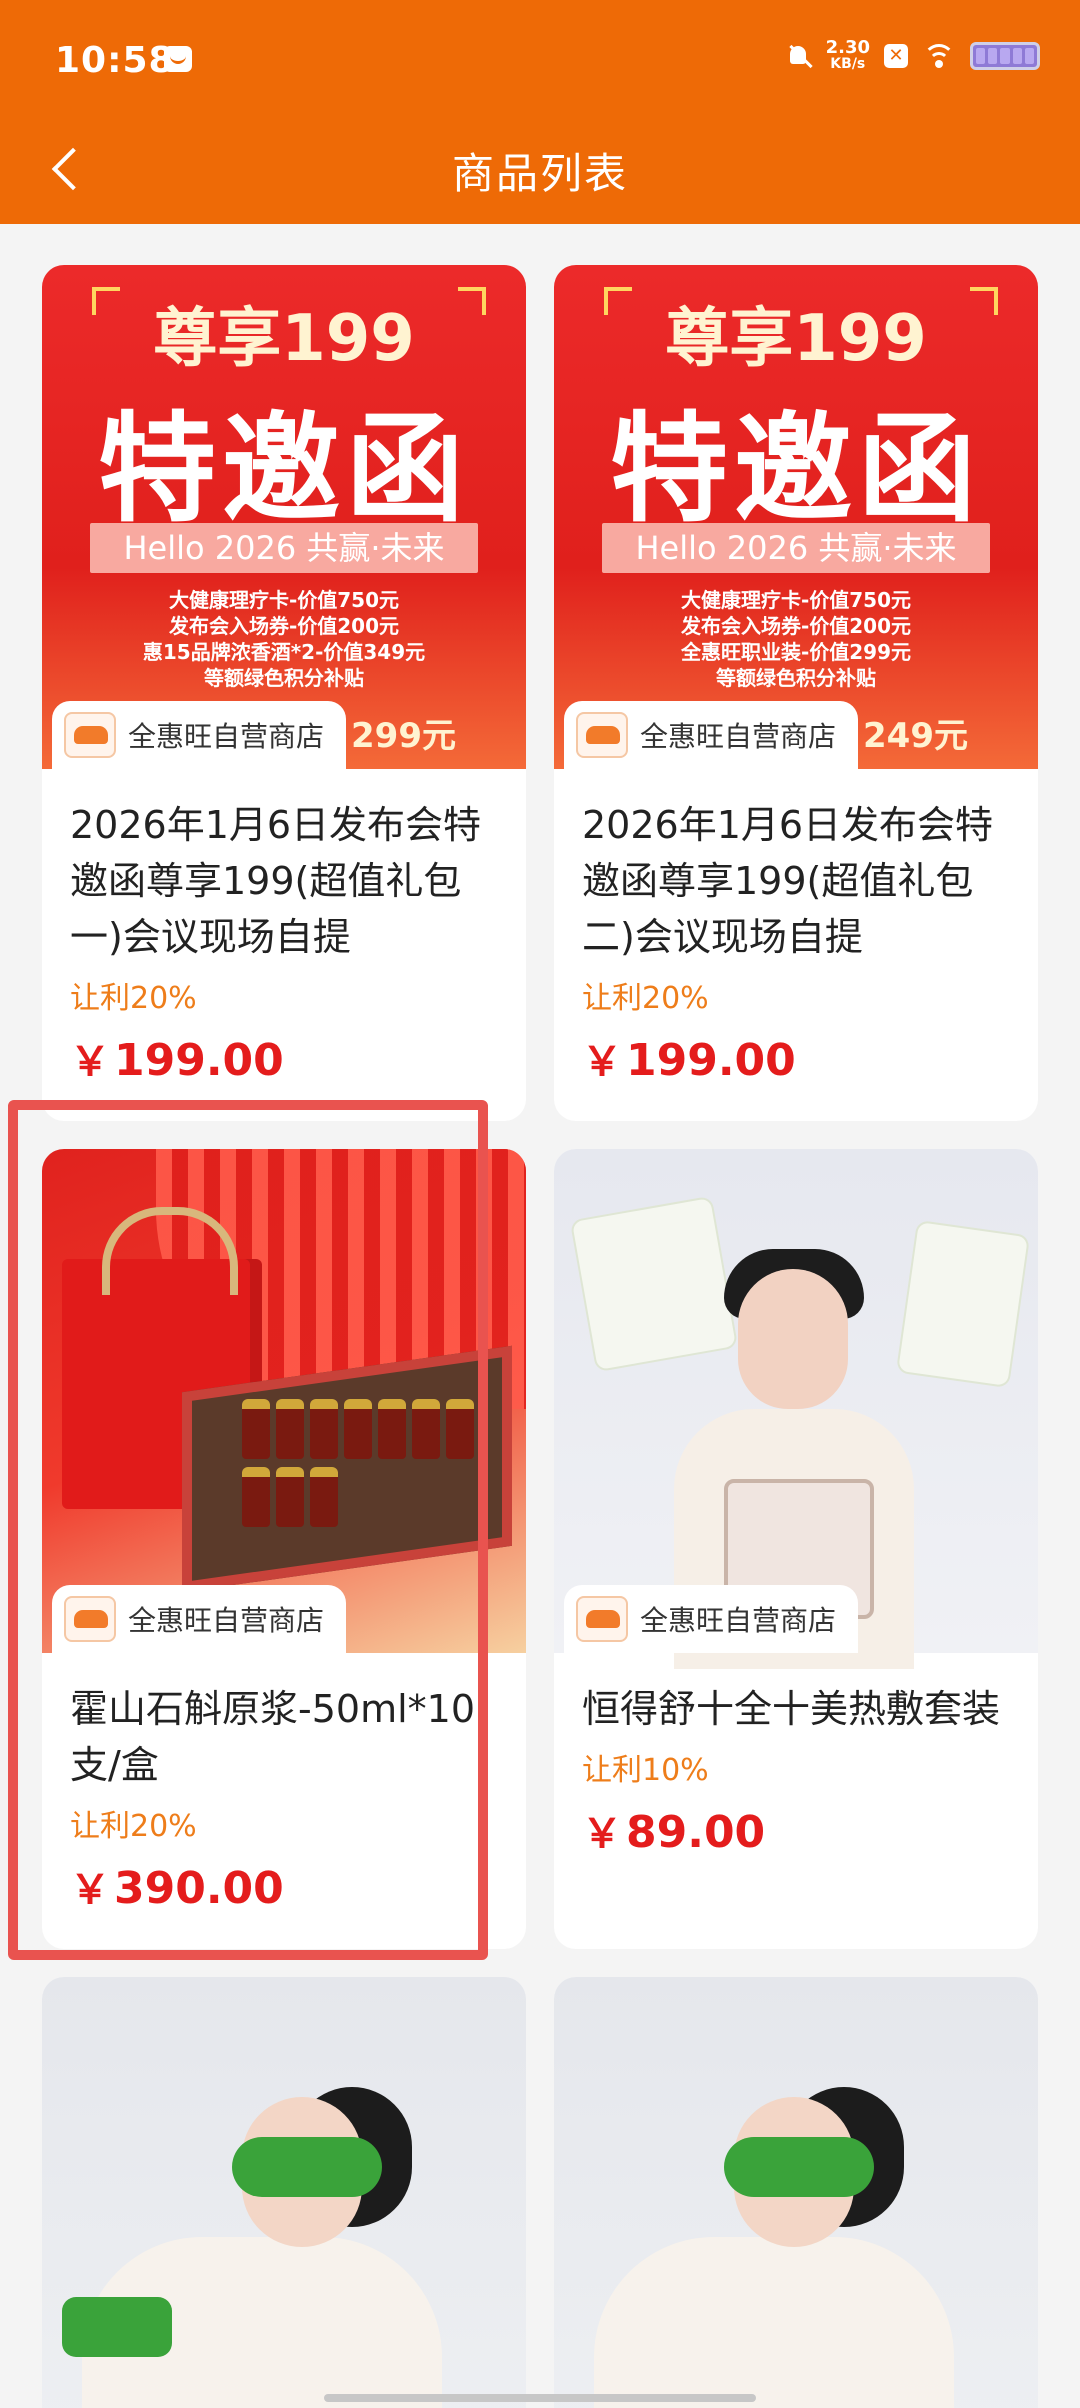 This screenshot has width=1080, height=2408. Describe the element at coordinates (272, 1737) in the screenshot. I see `product-name: 霍山石斛原浆-50ml*10支/盒` at that location.